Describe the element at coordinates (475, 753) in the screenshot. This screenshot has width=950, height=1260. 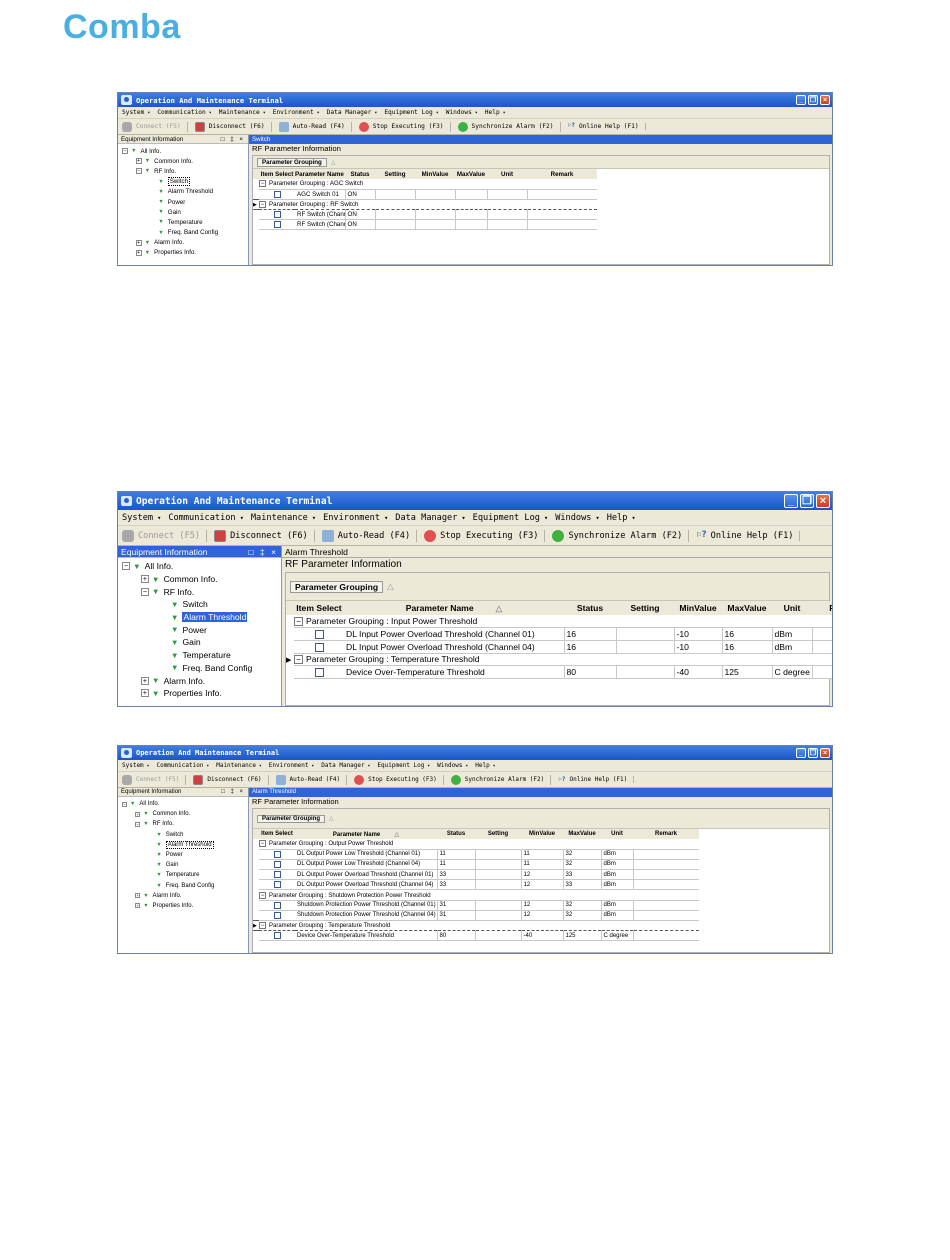
I see `title-bar: Operation And Maintenance Terminal _ ❐ ×` at that location.